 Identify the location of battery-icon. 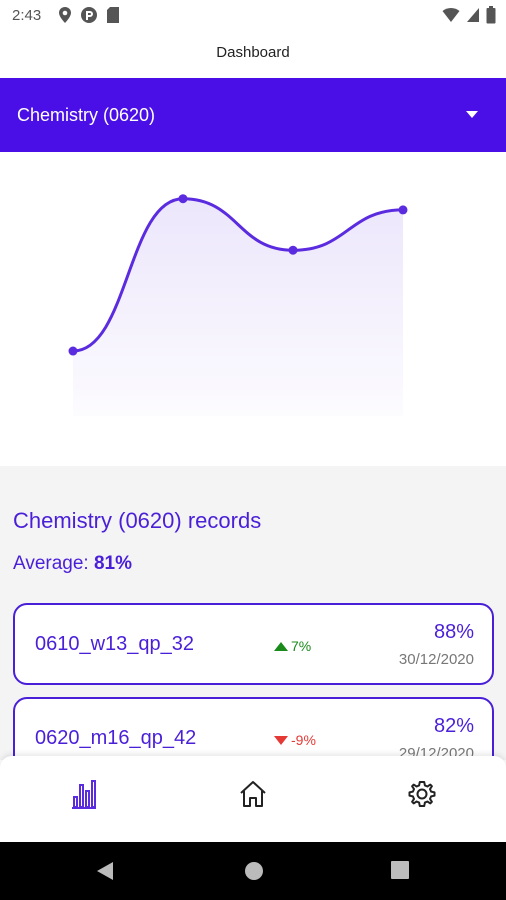
(491, 15).